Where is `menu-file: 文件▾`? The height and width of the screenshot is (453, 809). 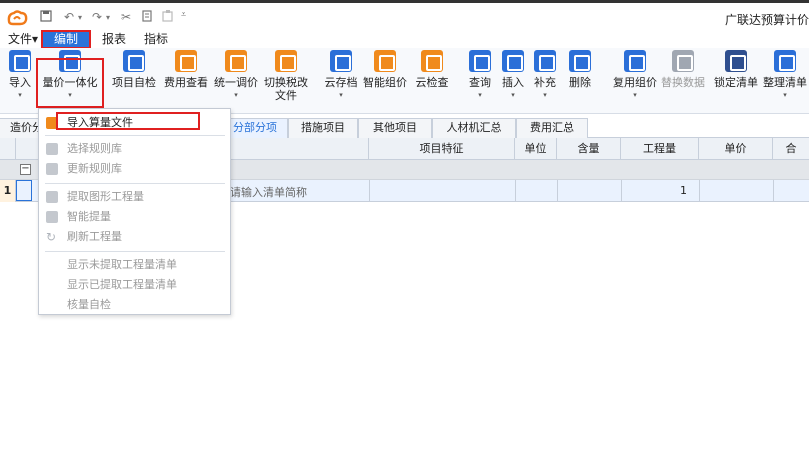
menu-file: 文件▾ is located at coordinates (23, 39).